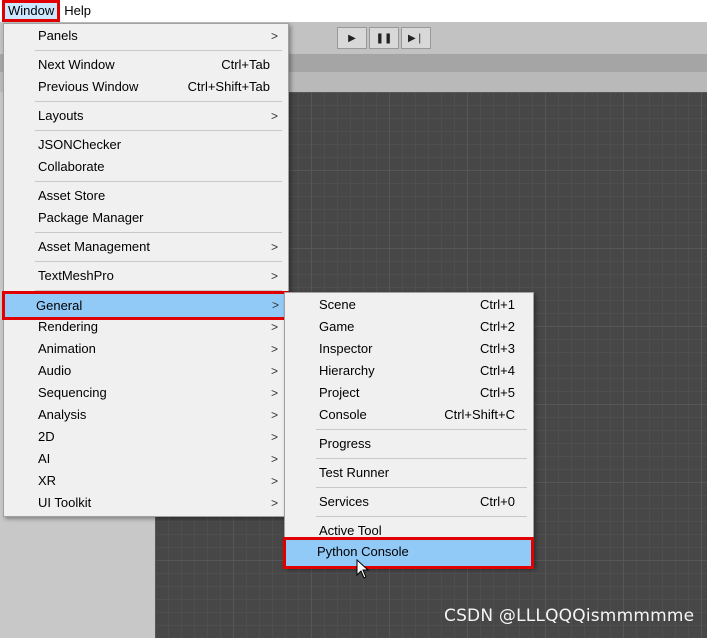  Describe the element at coordinates (569, 616) in the screenshot. I see `watermark: CSDN @LLLQQQismmmmme` at that location.